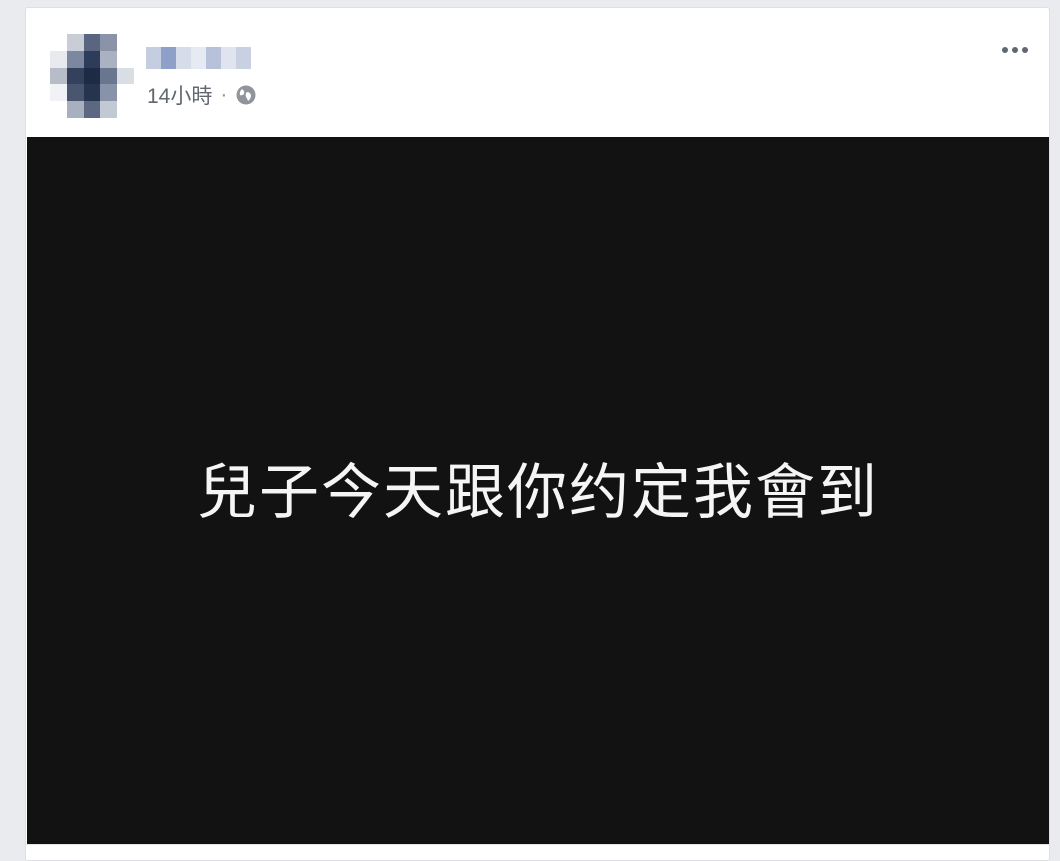 This screenshot has height=861, width=1060. What do you see at coordinates (537, 852) in the screenshot?
I see `post-footer` at bounding box center [537, 852].